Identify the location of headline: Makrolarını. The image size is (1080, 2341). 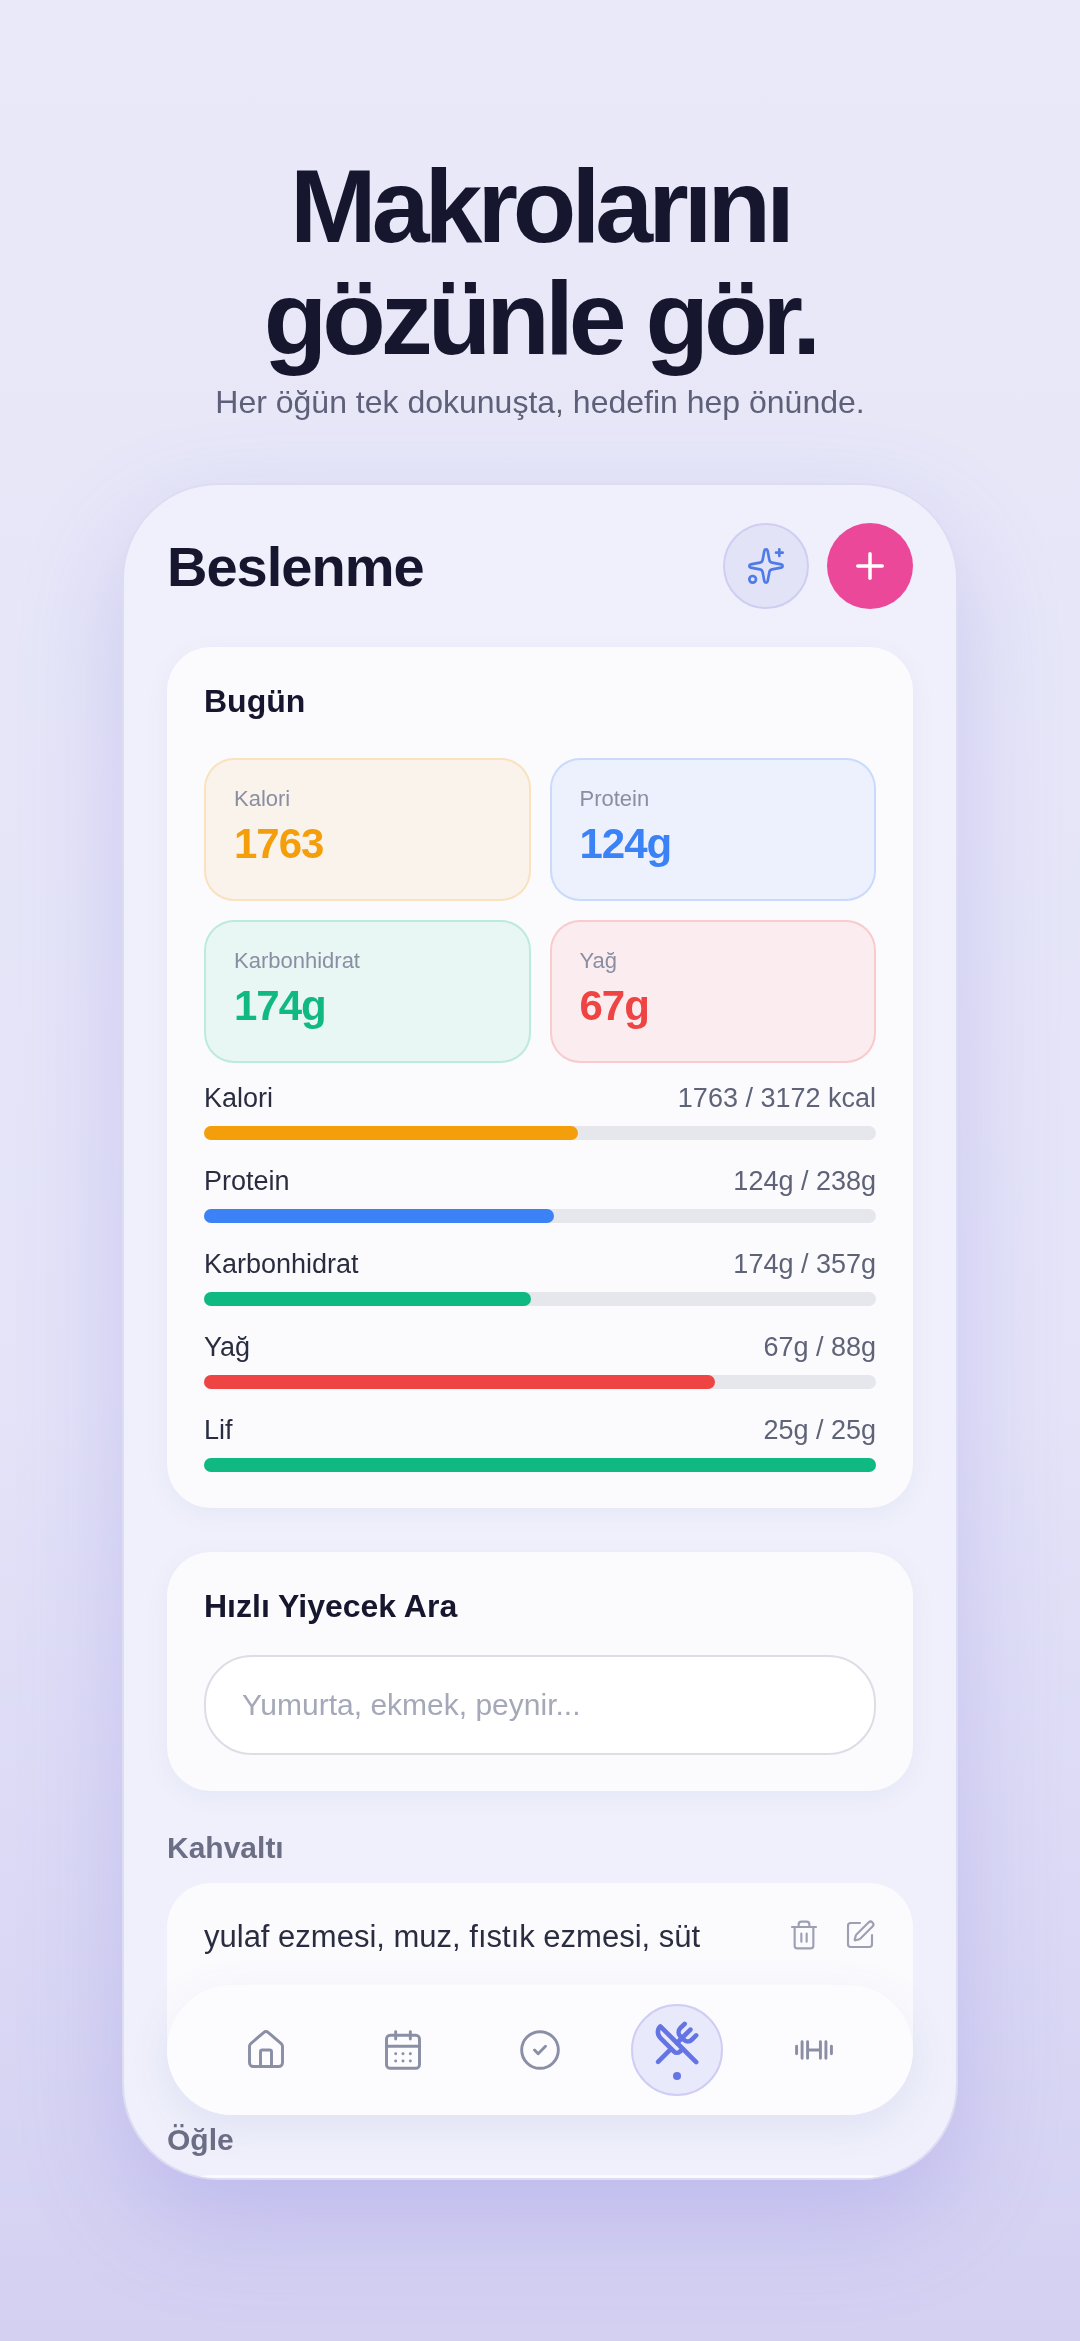
(540, 206).